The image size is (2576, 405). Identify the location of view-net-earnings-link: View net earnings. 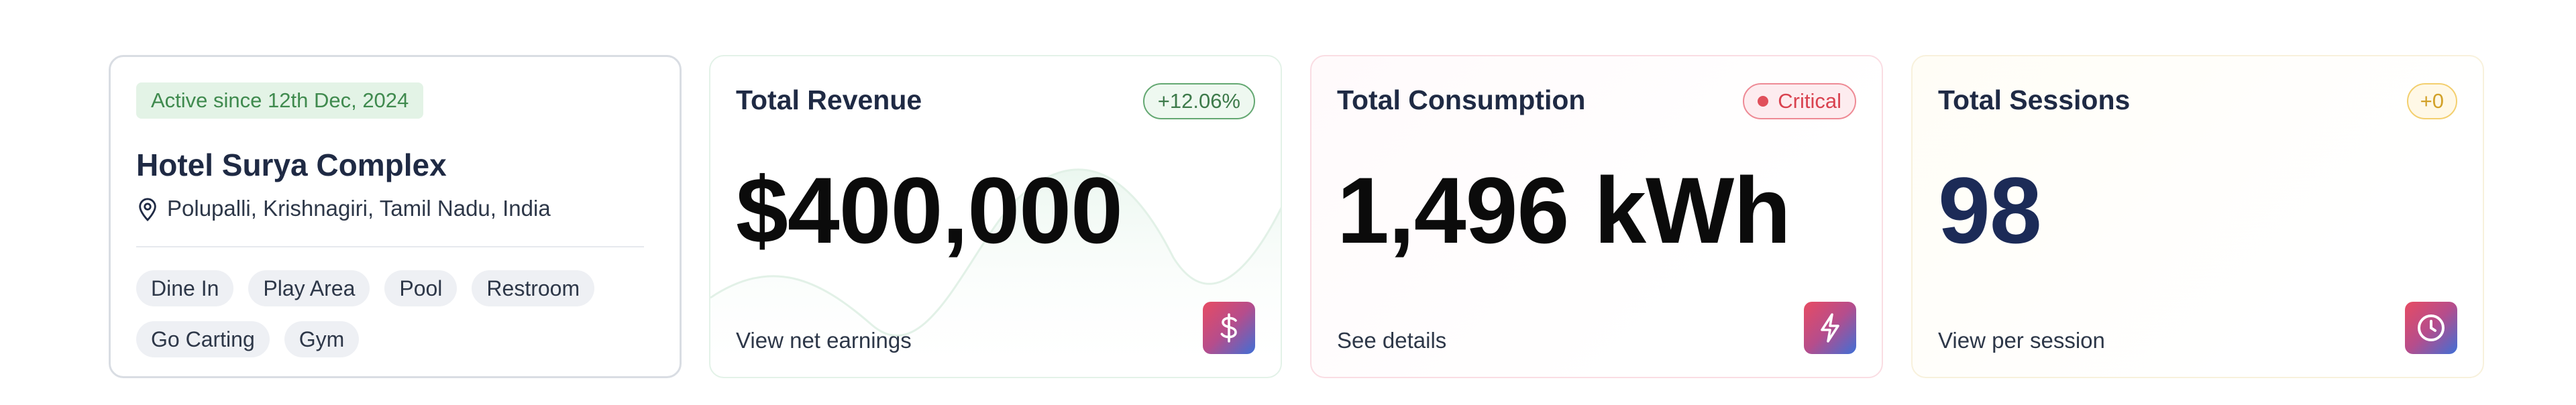
(824, 341).